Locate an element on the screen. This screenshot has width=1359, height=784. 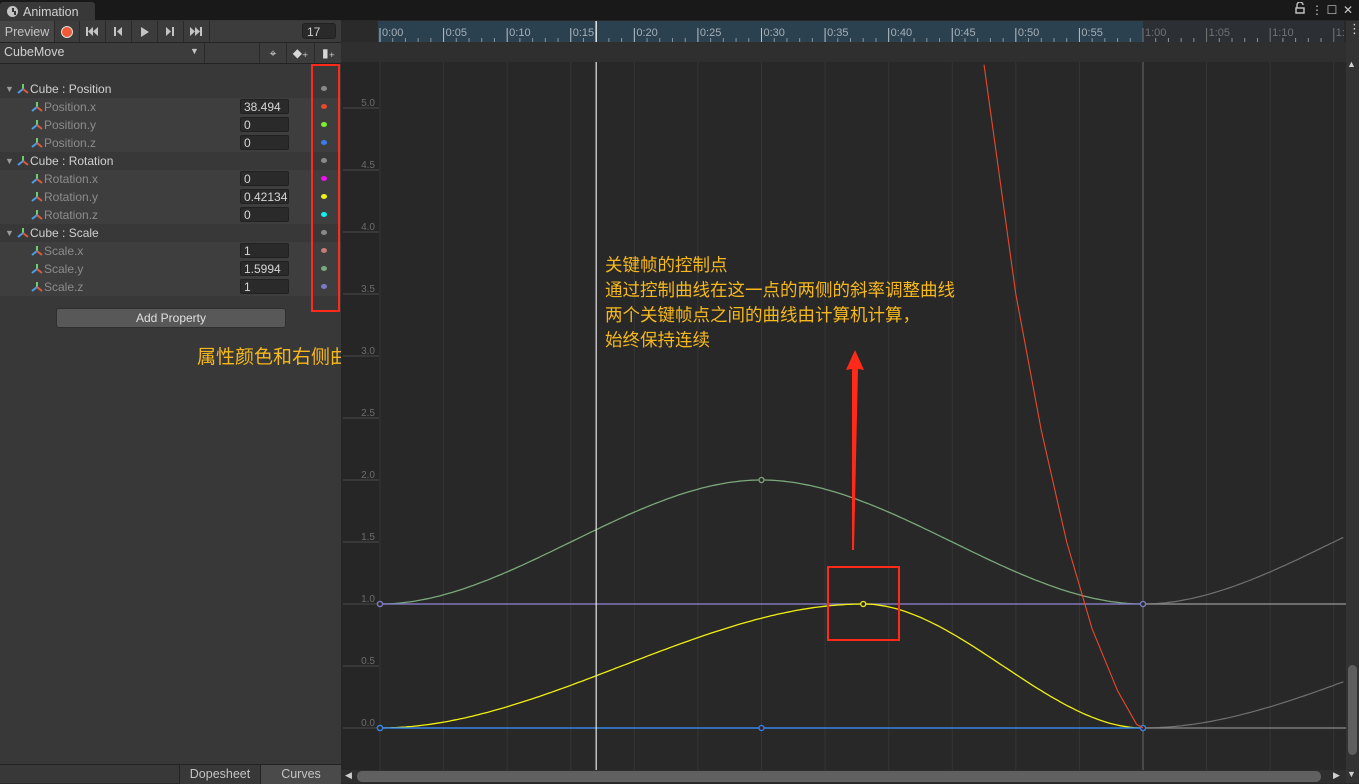
property-row: Scale.y 1.5994 is located at coordinates (170, 269).